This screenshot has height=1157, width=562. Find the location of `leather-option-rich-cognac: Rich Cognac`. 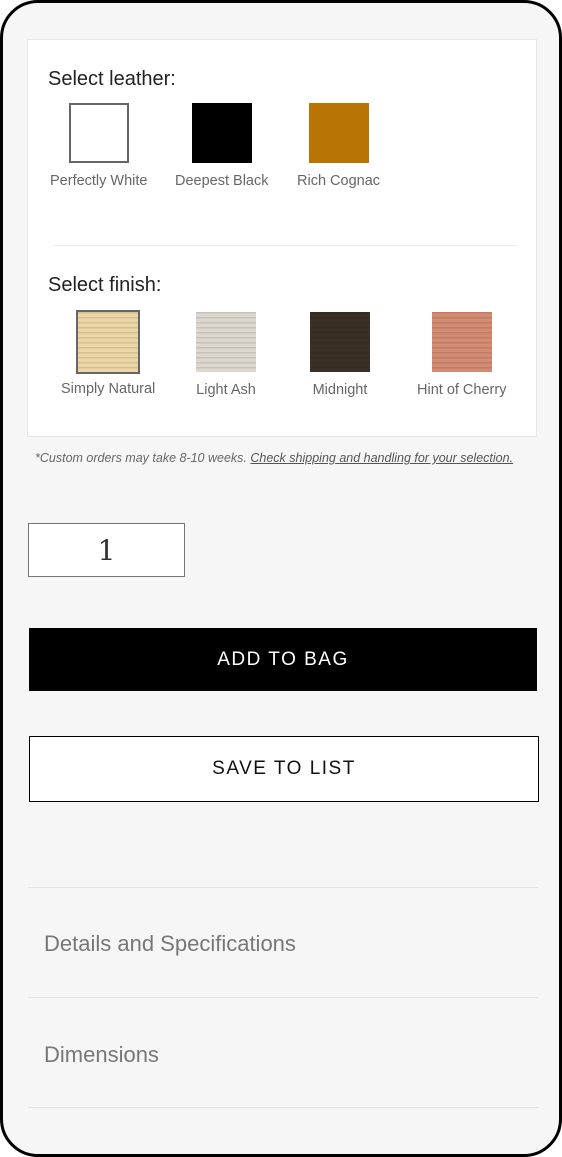

leather-option-rich-cognac: Rich Cognac is located at coordinates (338, 146).